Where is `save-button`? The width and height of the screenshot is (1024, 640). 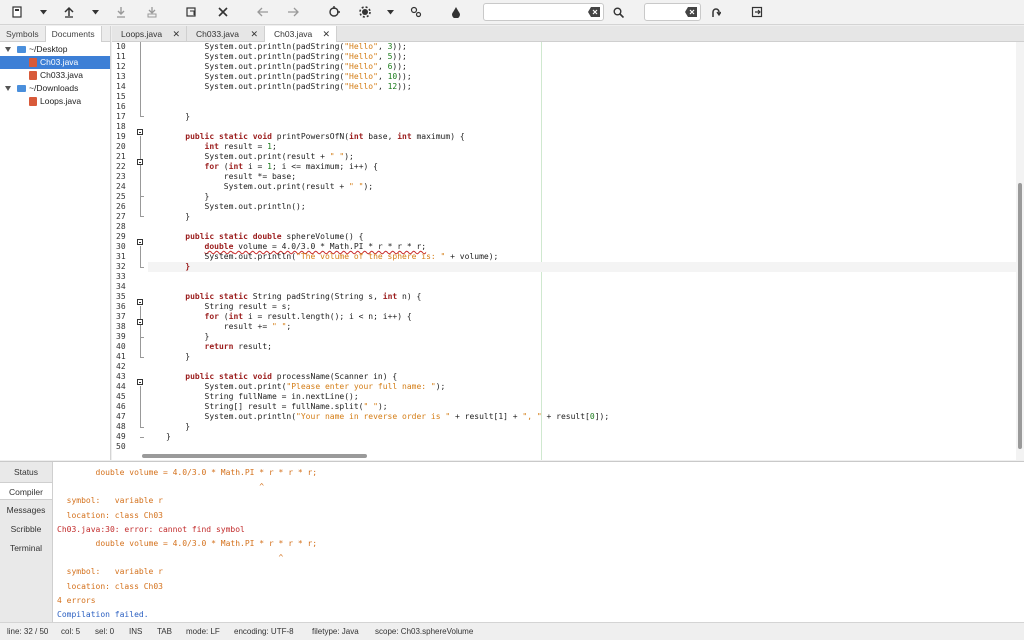 save-button is located at coordinates (121, 12).